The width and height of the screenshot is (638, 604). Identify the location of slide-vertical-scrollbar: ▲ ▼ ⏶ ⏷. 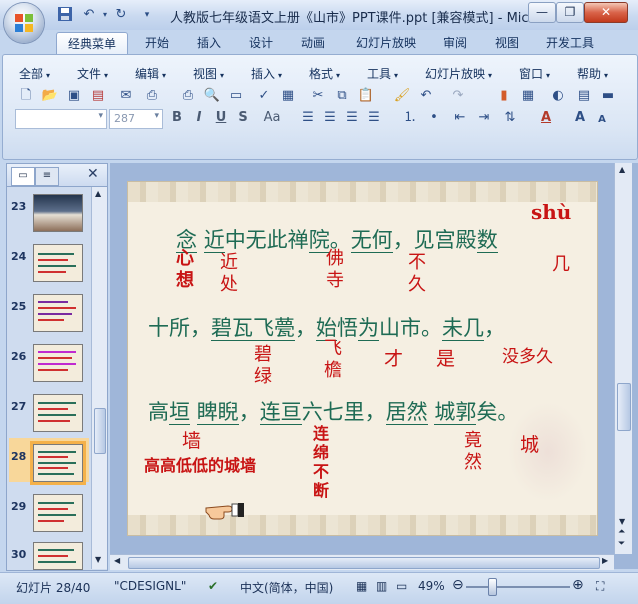
(623, 358).